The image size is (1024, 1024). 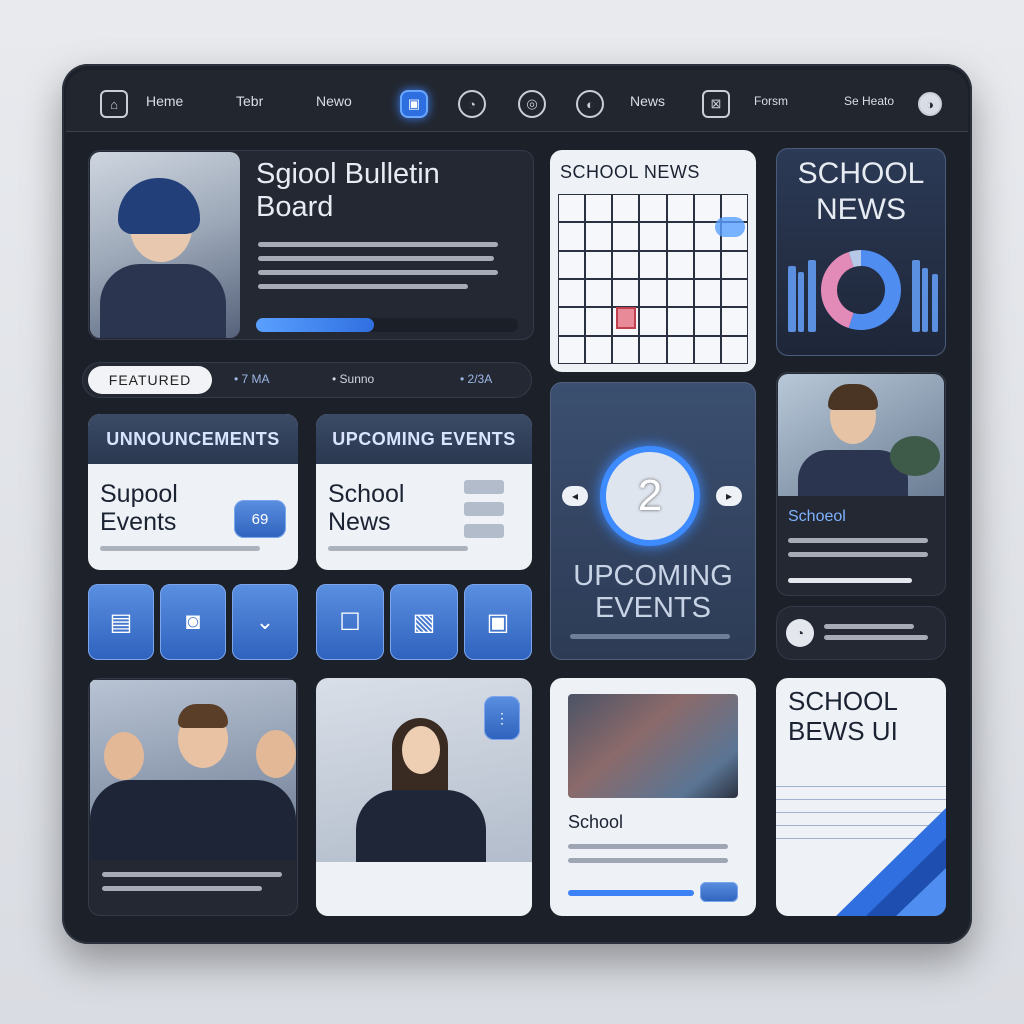 I want to click on calendar-grid, so click(x=653, y=279).